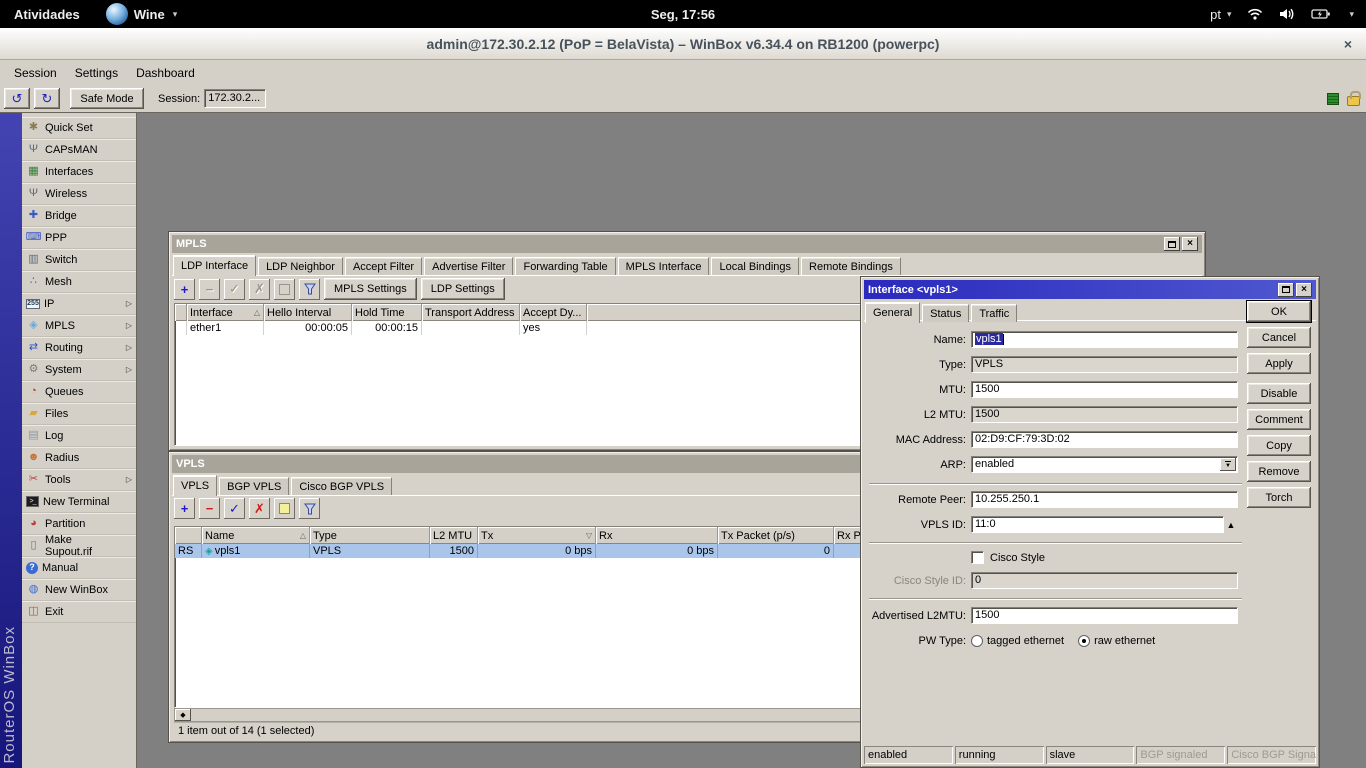 The height and width of the screenshot is (768, 1366). Describe the element at coordinates (79, 458) in the screenshot. I see `sidebar-item: ☻ Radius` at that location.